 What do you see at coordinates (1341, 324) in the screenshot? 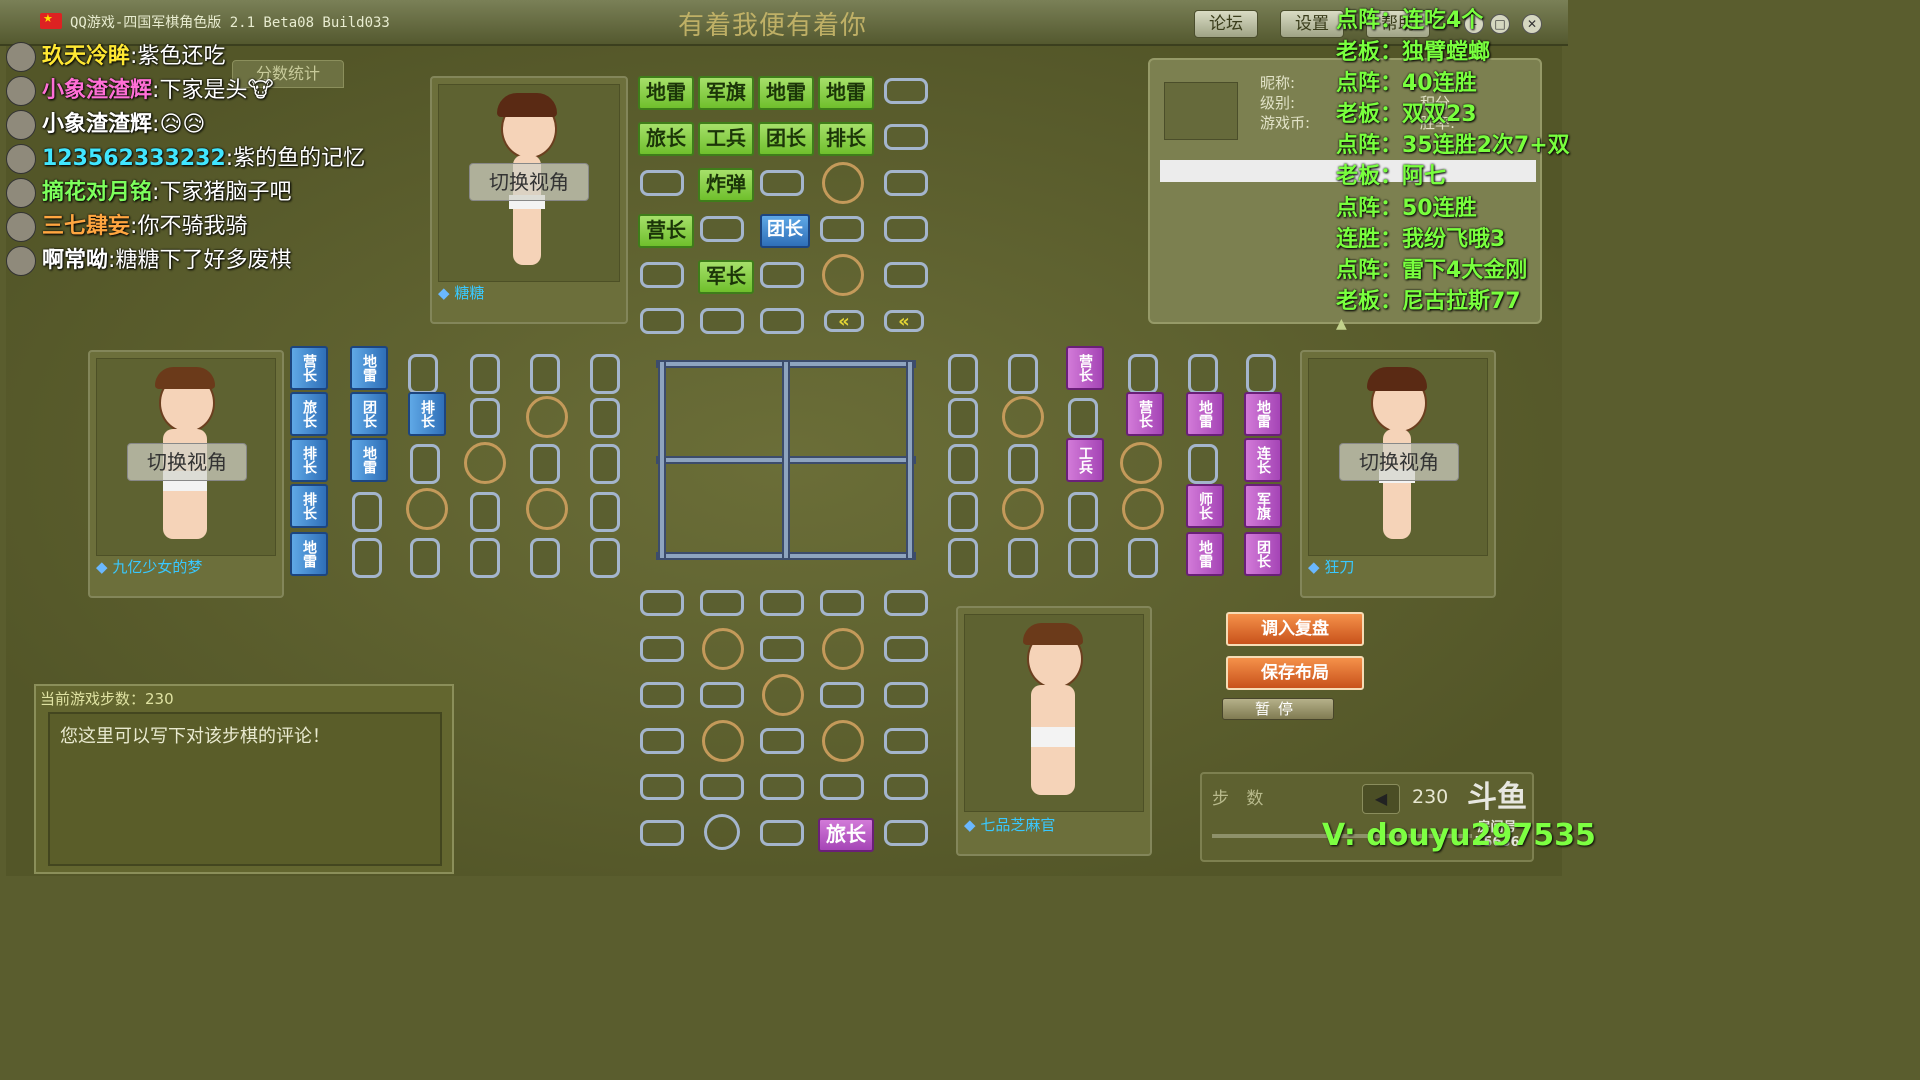
I see `collapse-arrow-icon: ▲` at bounding box center [1341, 324].